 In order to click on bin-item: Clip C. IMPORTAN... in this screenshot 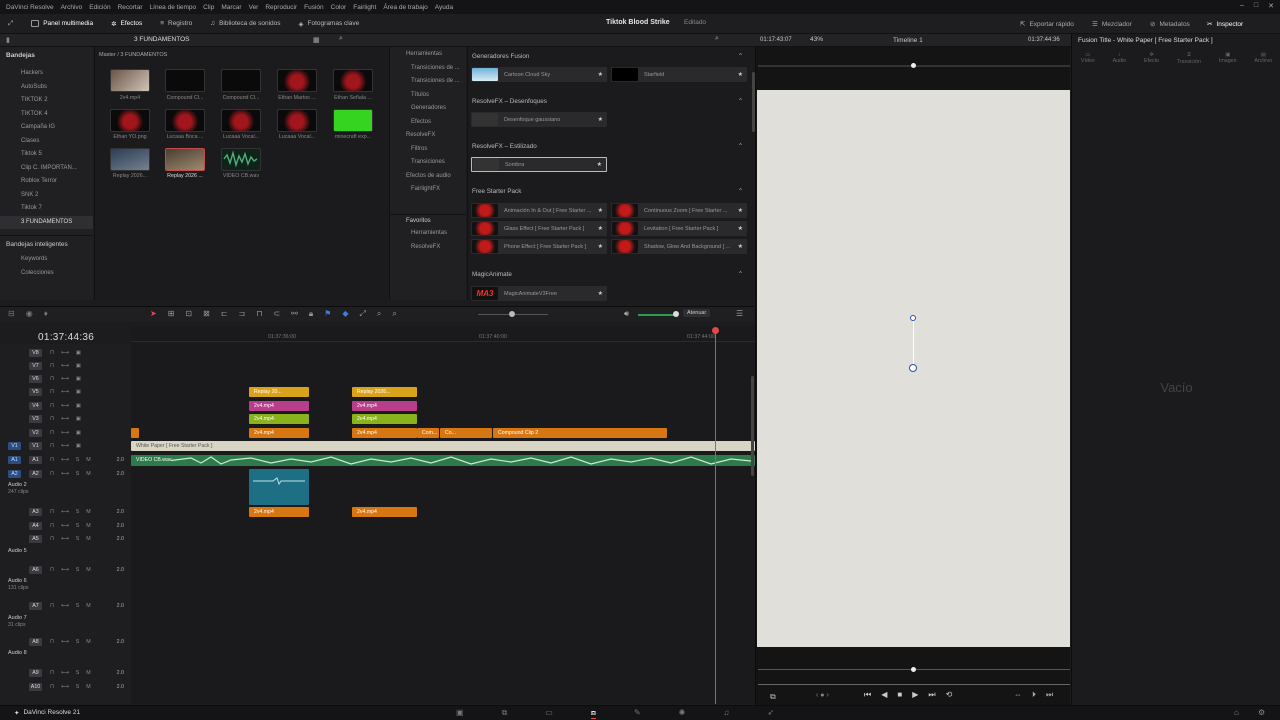, I will do `click(46, 169)`.